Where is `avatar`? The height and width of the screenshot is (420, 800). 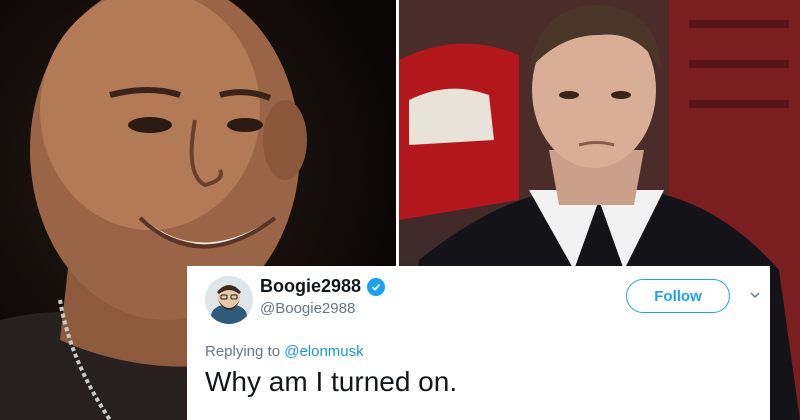 avatar is located at coordinates (229, 300).